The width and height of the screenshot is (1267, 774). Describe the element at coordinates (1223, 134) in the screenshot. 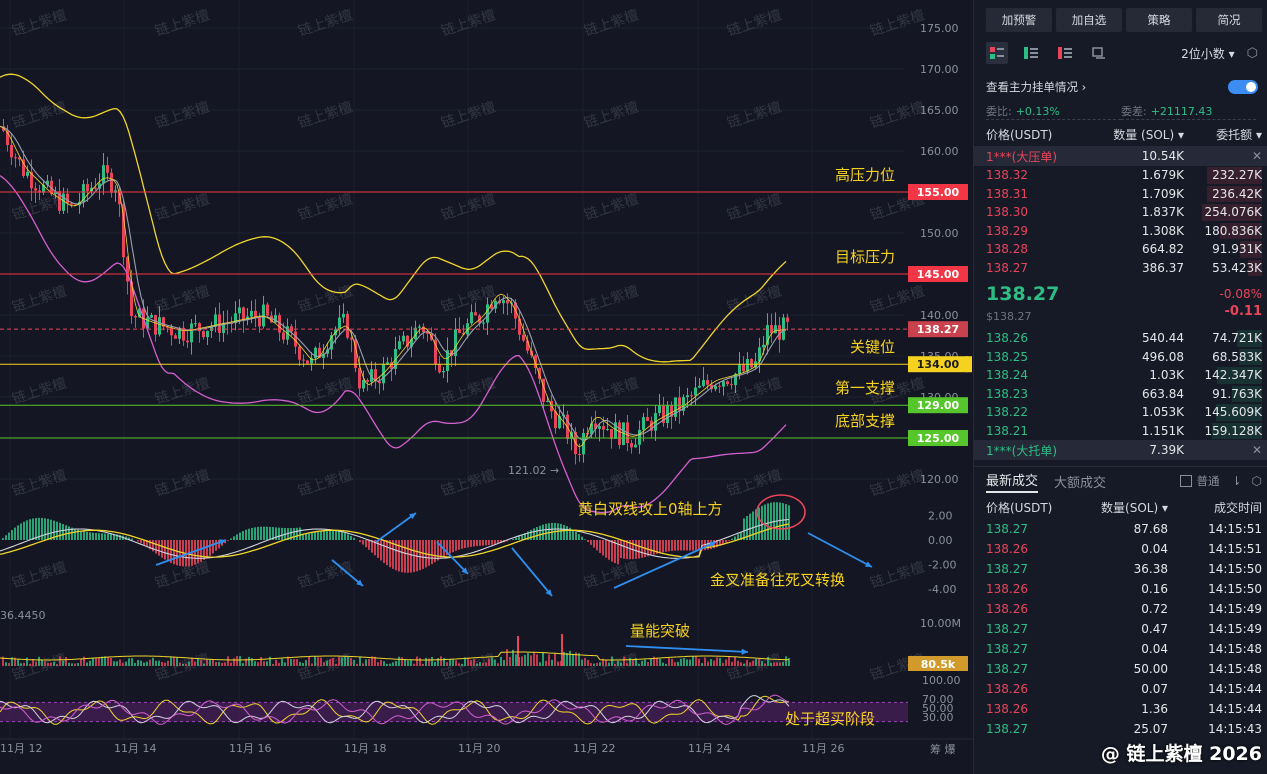

I see `ob-col-amount: 委托额 ▾` at that location.